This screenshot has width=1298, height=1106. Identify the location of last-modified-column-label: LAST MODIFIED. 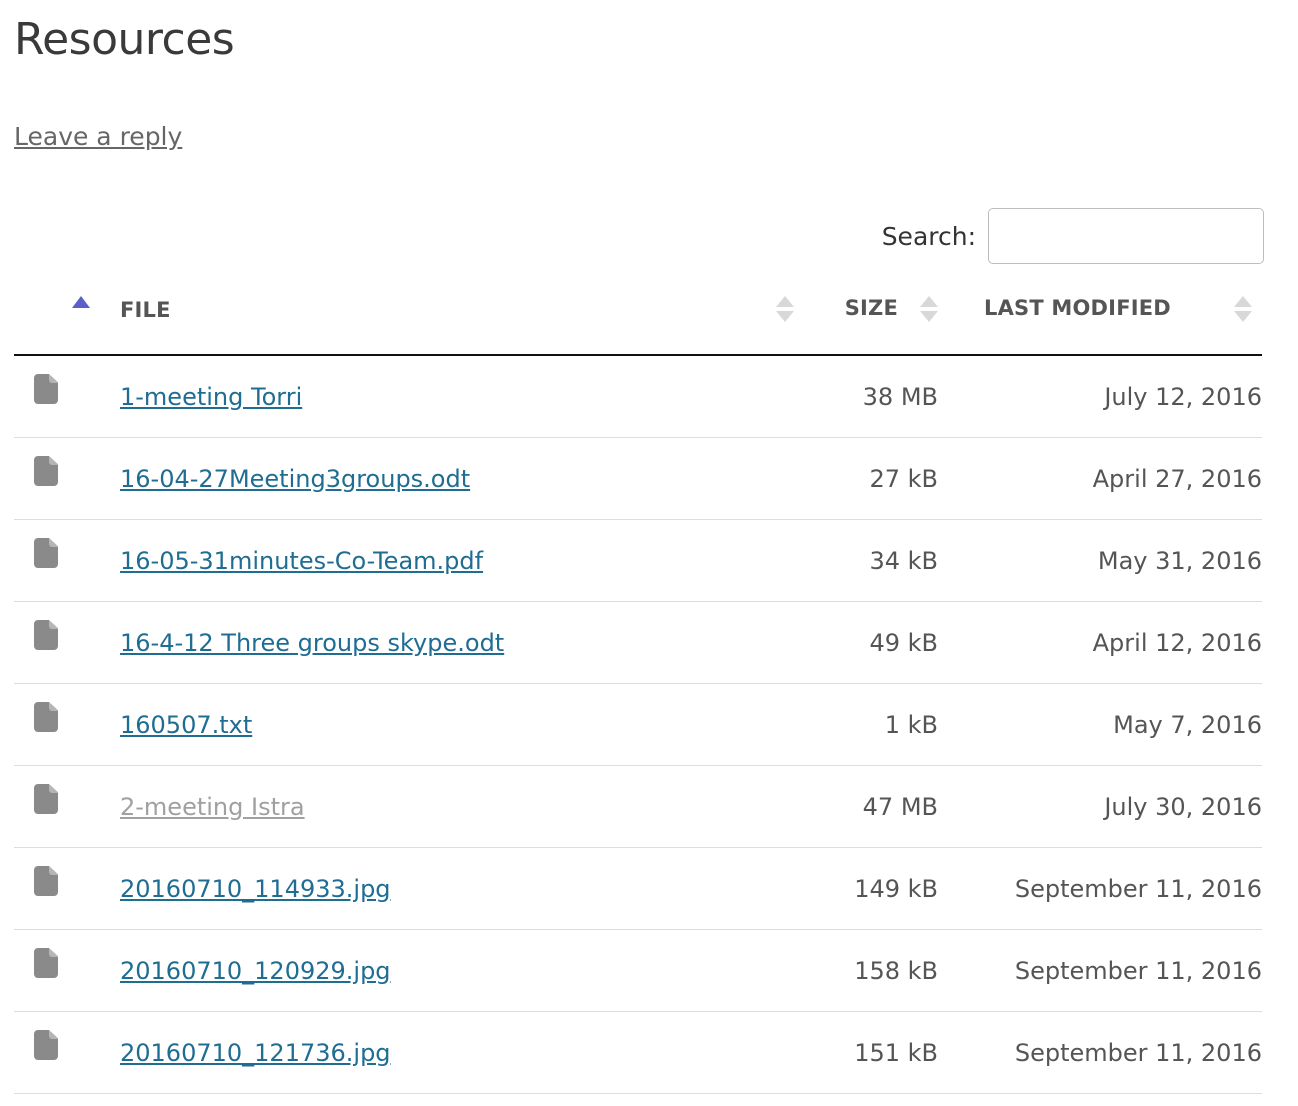
(1077, 308).